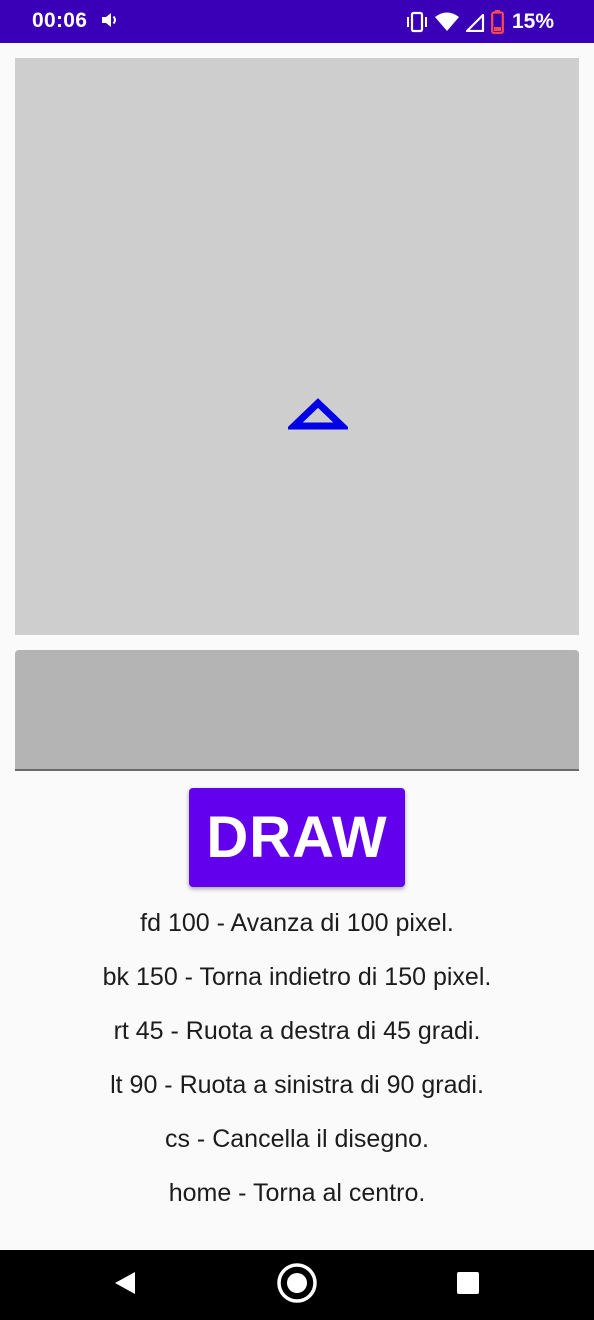 Image resolution: width=594 pixels, height=1320 pixels. I want to click on back-button, so click(125, 1285).